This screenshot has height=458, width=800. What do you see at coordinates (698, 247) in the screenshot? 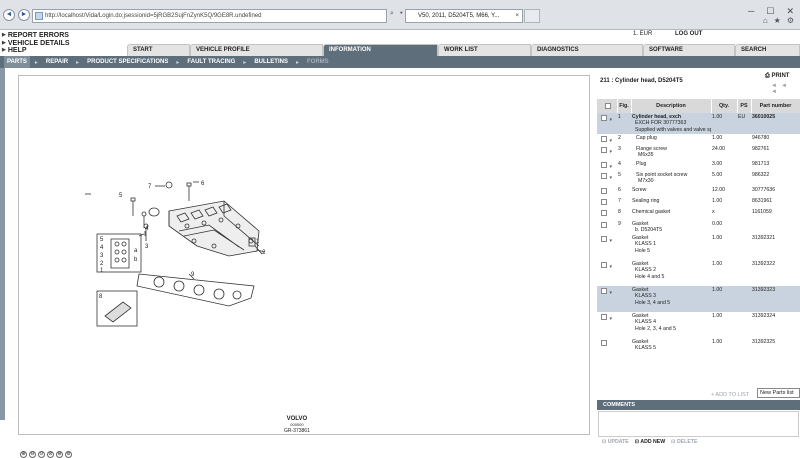
I see `table-row: ▾ Gasket KLASS 1 Hole 5 1.00 31392321` at bounding box center [698, 247].